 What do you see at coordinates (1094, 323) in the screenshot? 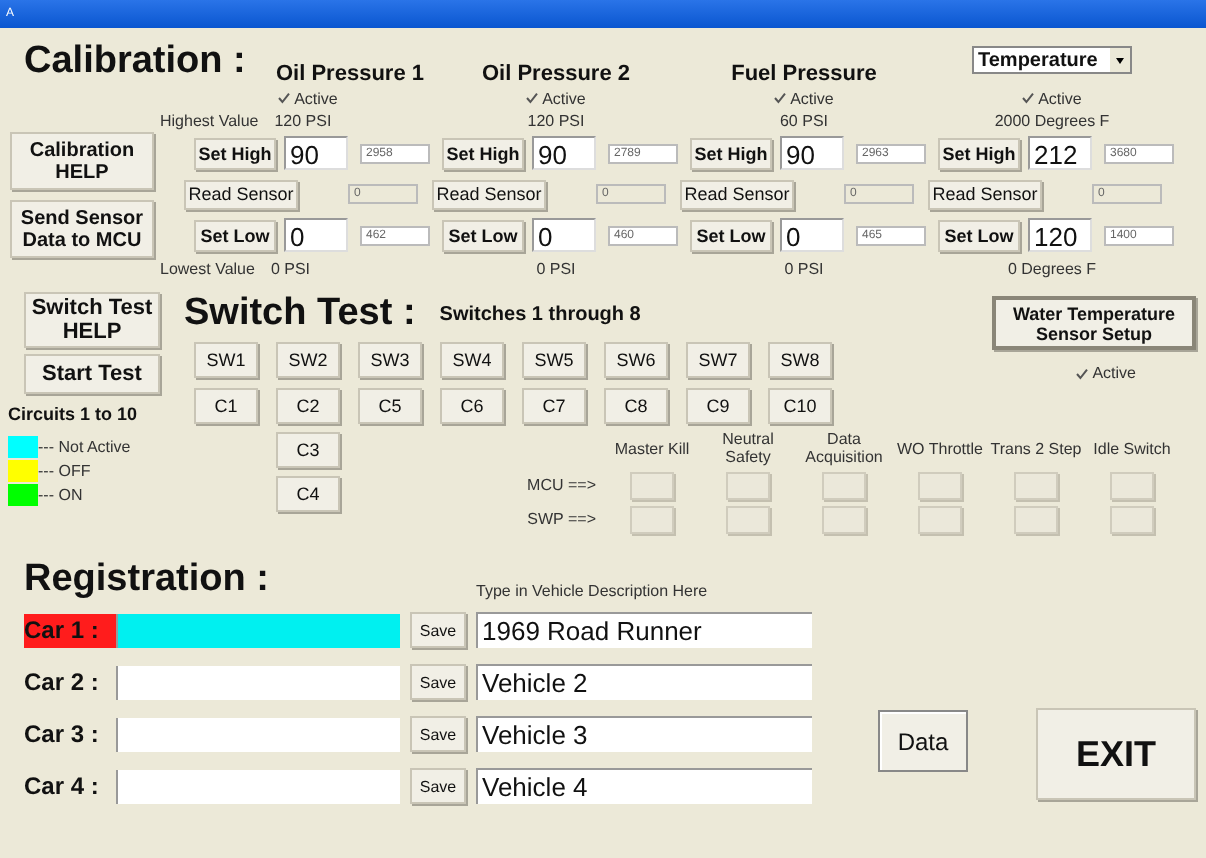
I see `water-temperature-setup-button: Water Temperature Sensor Setup` at bounding box center [1094, 323].